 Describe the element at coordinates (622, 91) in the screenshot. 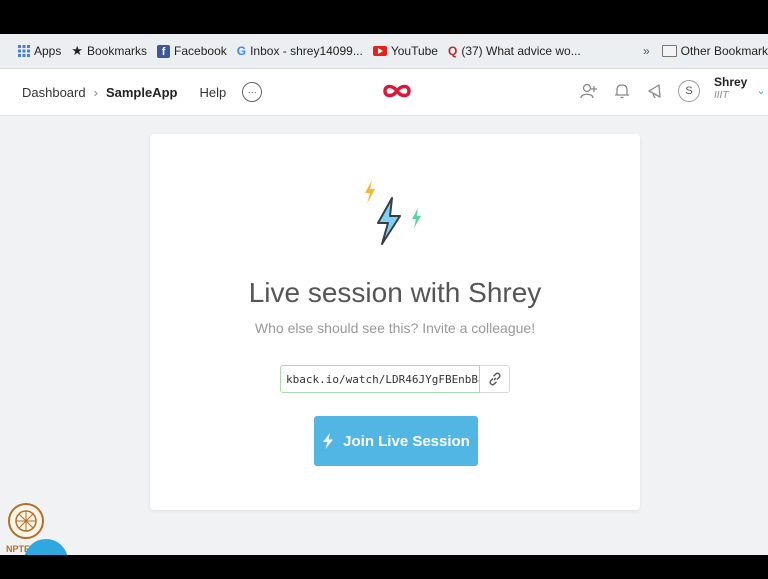

I see `bell-icon` at that location.